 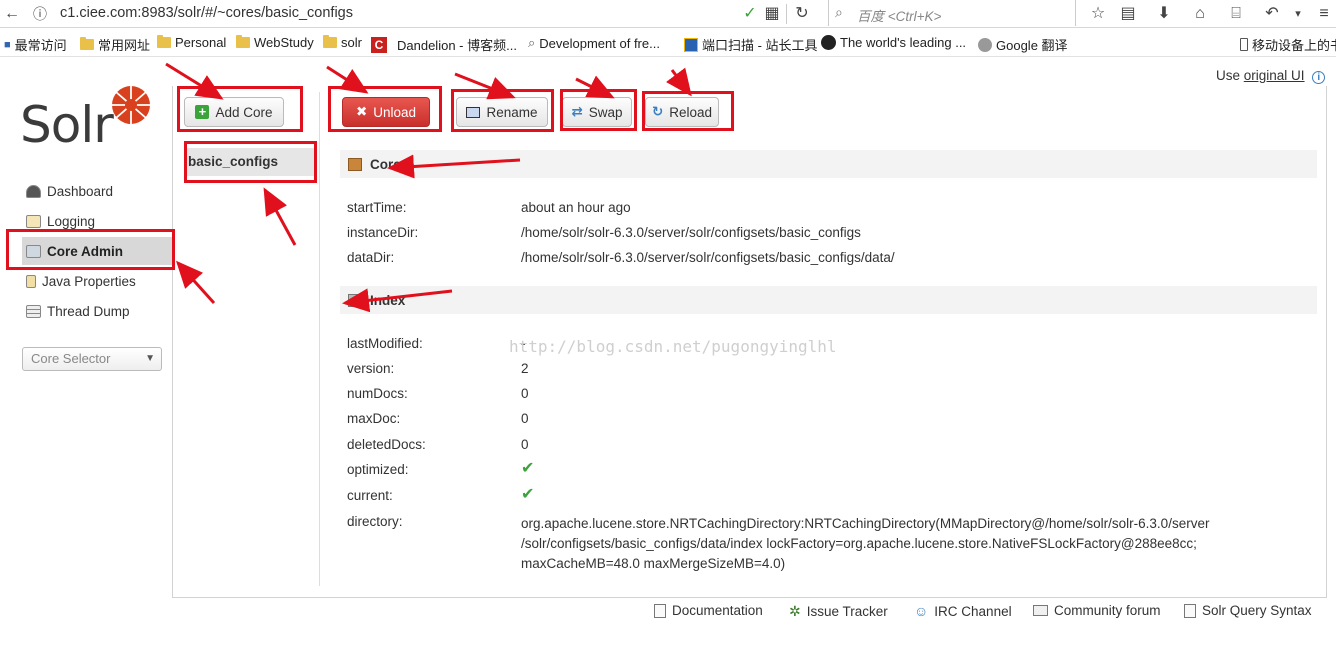 I want to click on arrow-to-swap, so click(x=595, y=87).